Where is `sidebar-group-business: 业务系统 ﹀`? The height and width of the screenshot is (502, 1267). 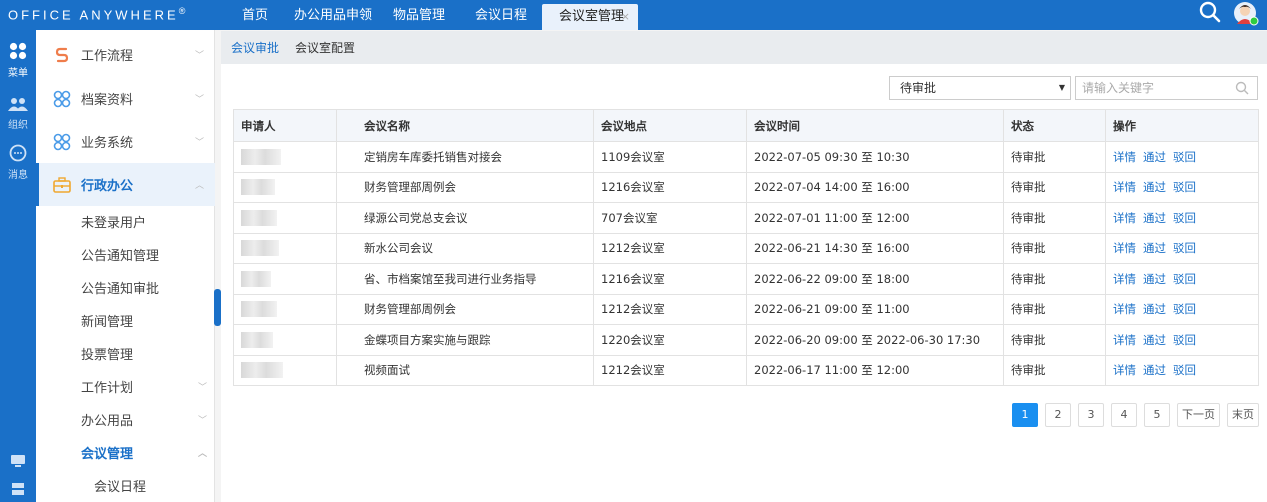
sidebar-group-business: 业务系统 ﹀ is located at coordinates (125, 141).